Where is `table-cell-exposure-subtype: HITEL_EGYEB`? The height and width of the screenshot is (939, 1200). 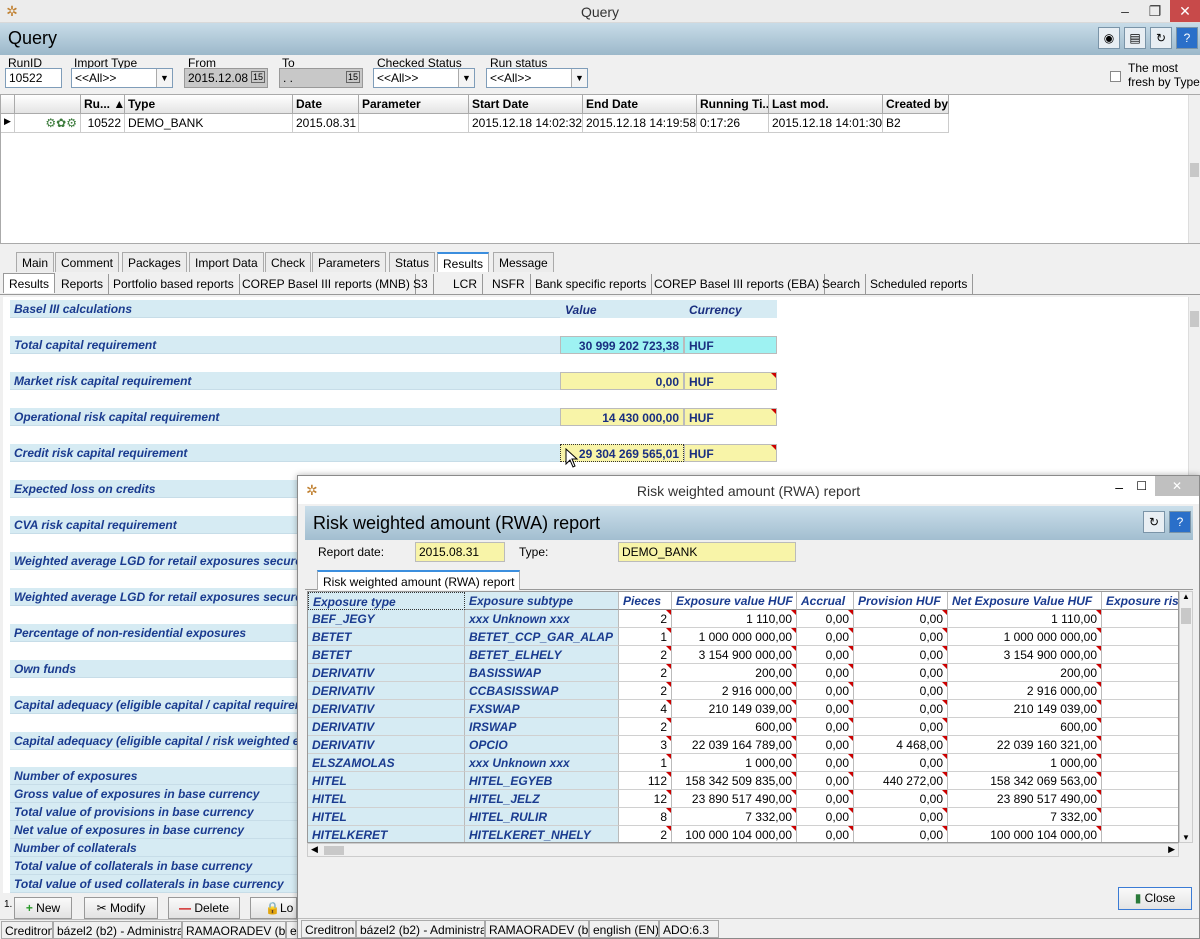
table-cell-exposure-subtype: HITEL_EGYEB is located at coordinates (542, 781).